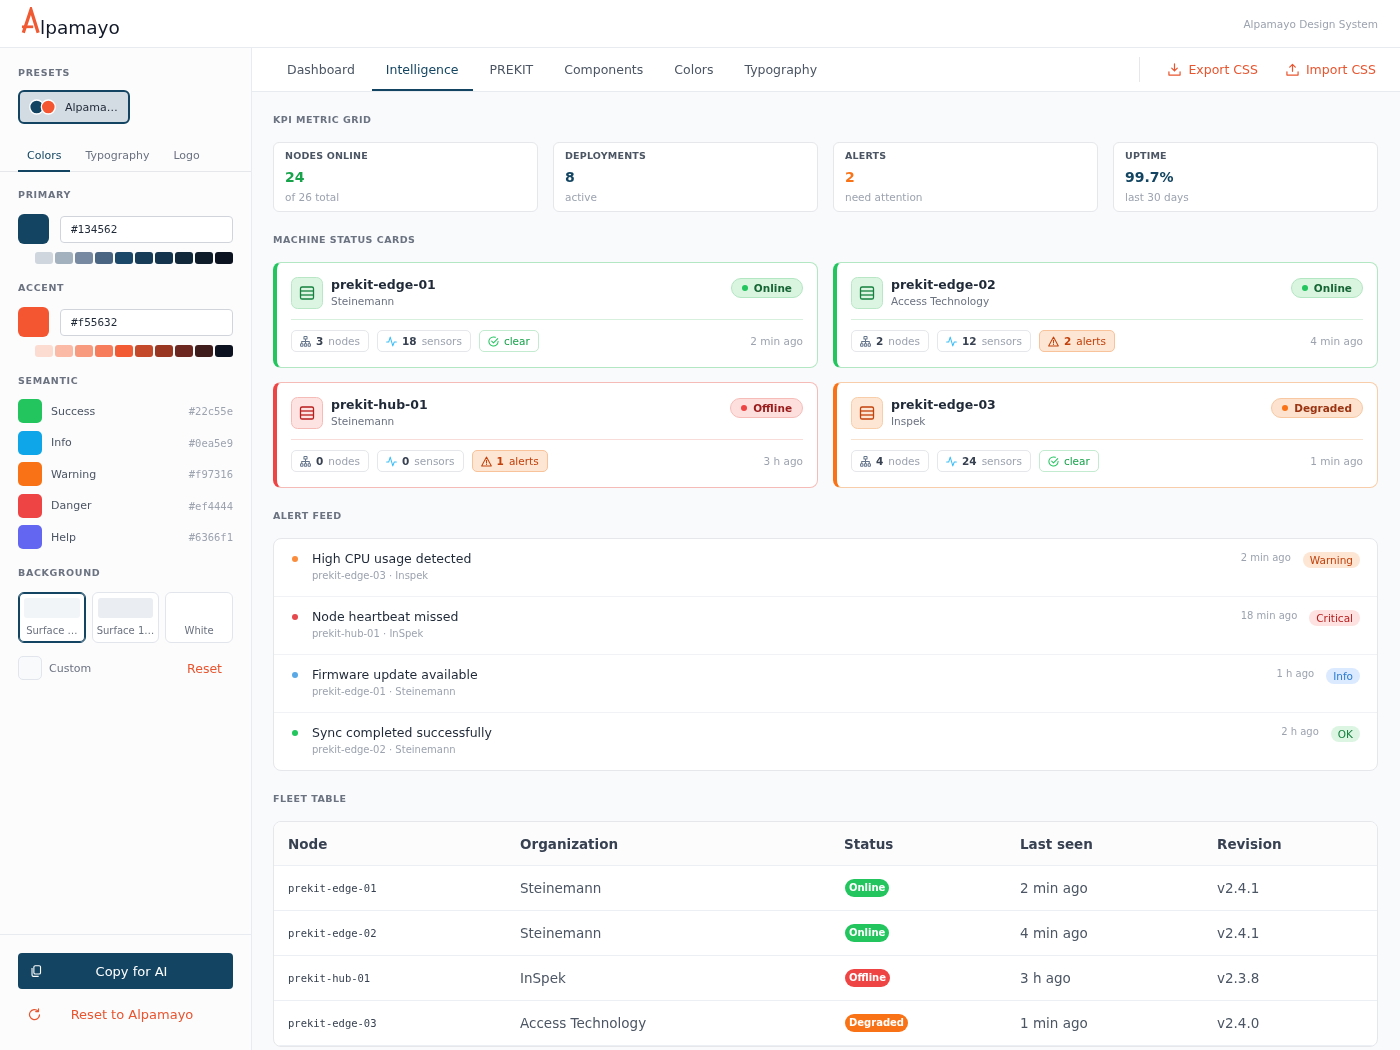 The width and height of the screenshot is (1400, 1050). Describe the element at coordinates (940, 301) in the screenshot. I see `machine-org: Access Technology` at that location.